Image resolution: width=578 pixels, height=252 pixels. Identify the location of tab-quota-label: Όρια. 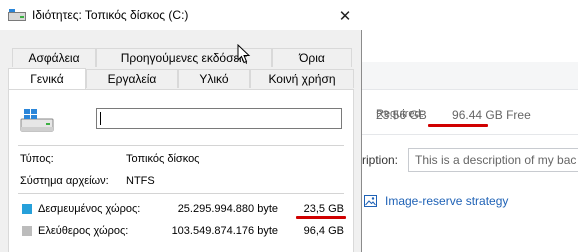
(312, 58).